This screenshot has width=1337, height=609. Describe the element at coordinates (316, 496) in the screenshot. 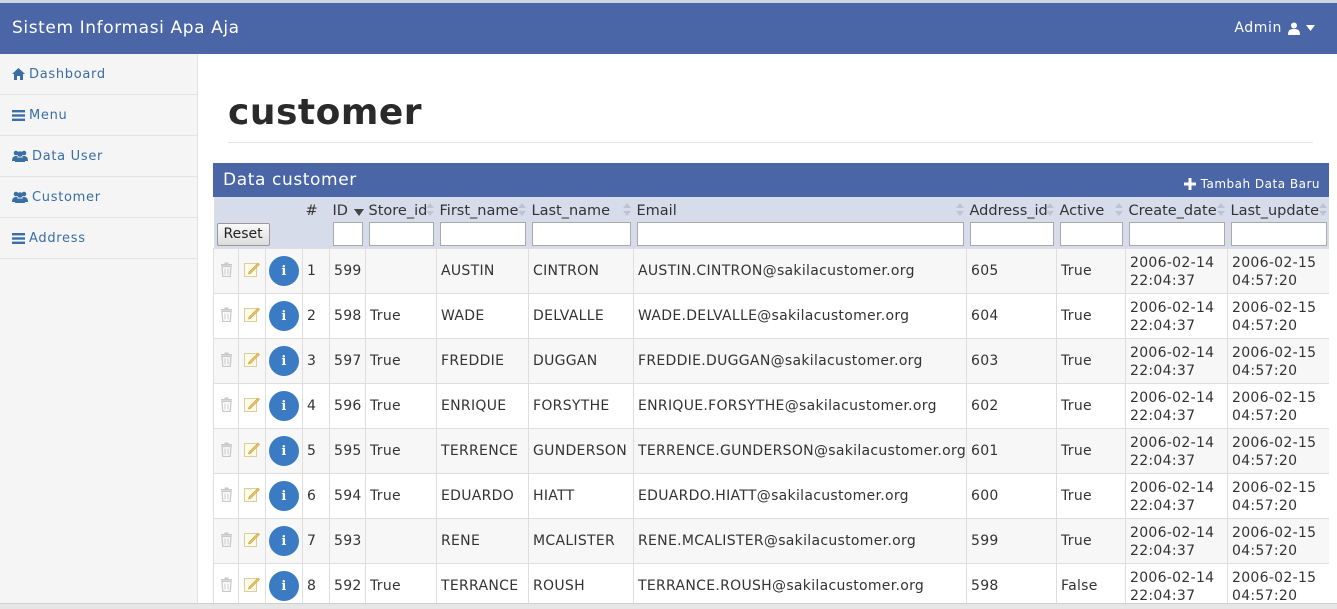

I see `cell-num: 6` at that location.